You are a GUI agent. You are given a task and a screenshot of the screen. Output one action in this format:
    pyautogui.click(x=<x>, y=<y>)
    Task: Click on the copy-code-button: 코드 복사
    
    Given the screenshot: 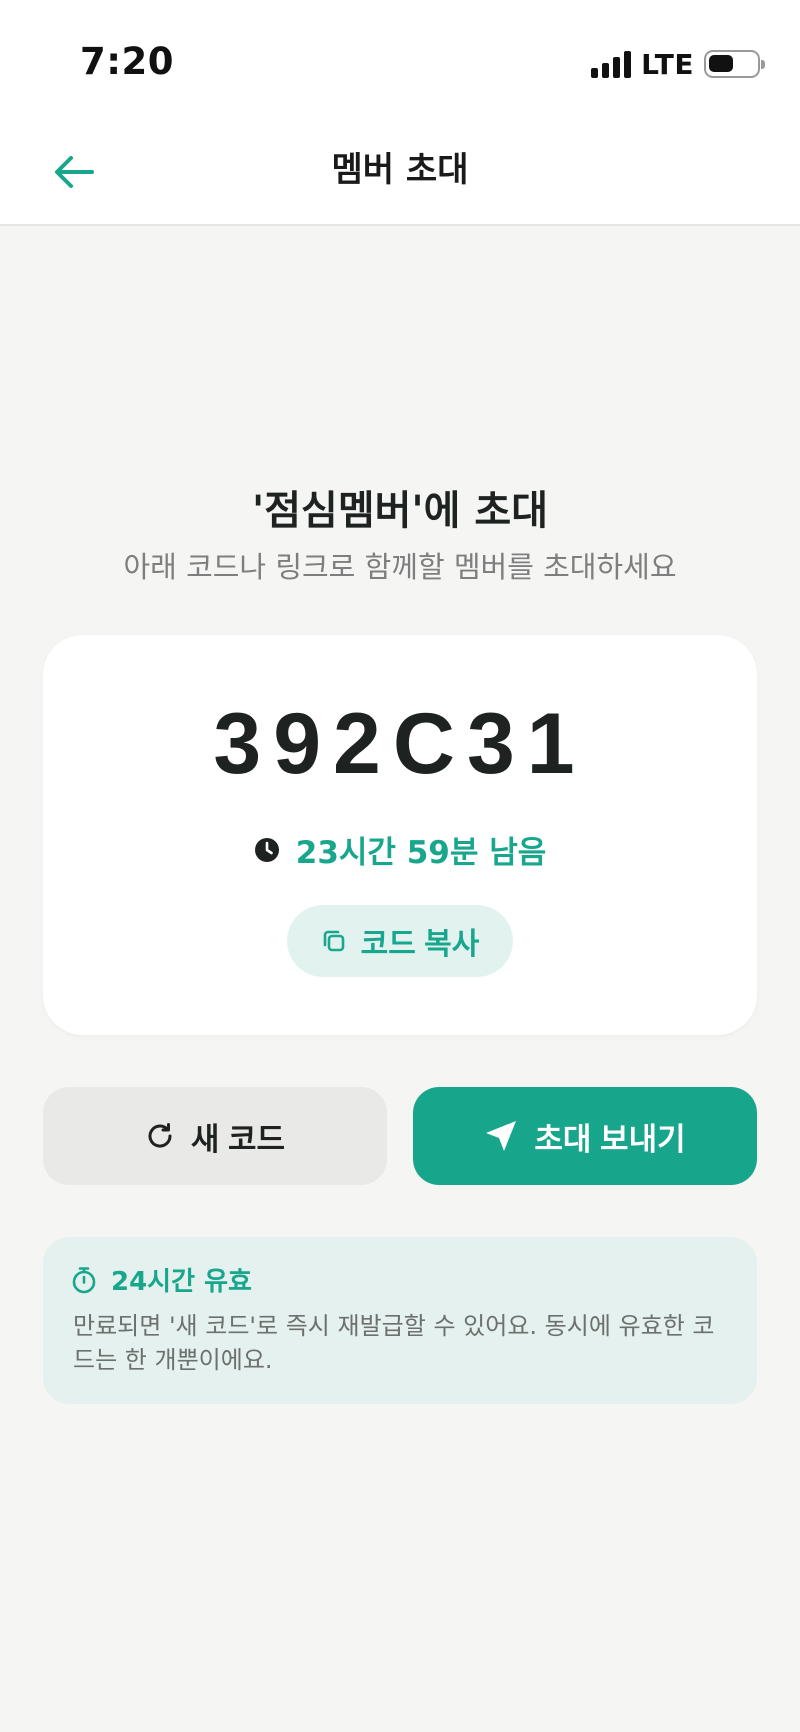 What is the action you would take?
    pyautogui.click(x=400, y=941)
    